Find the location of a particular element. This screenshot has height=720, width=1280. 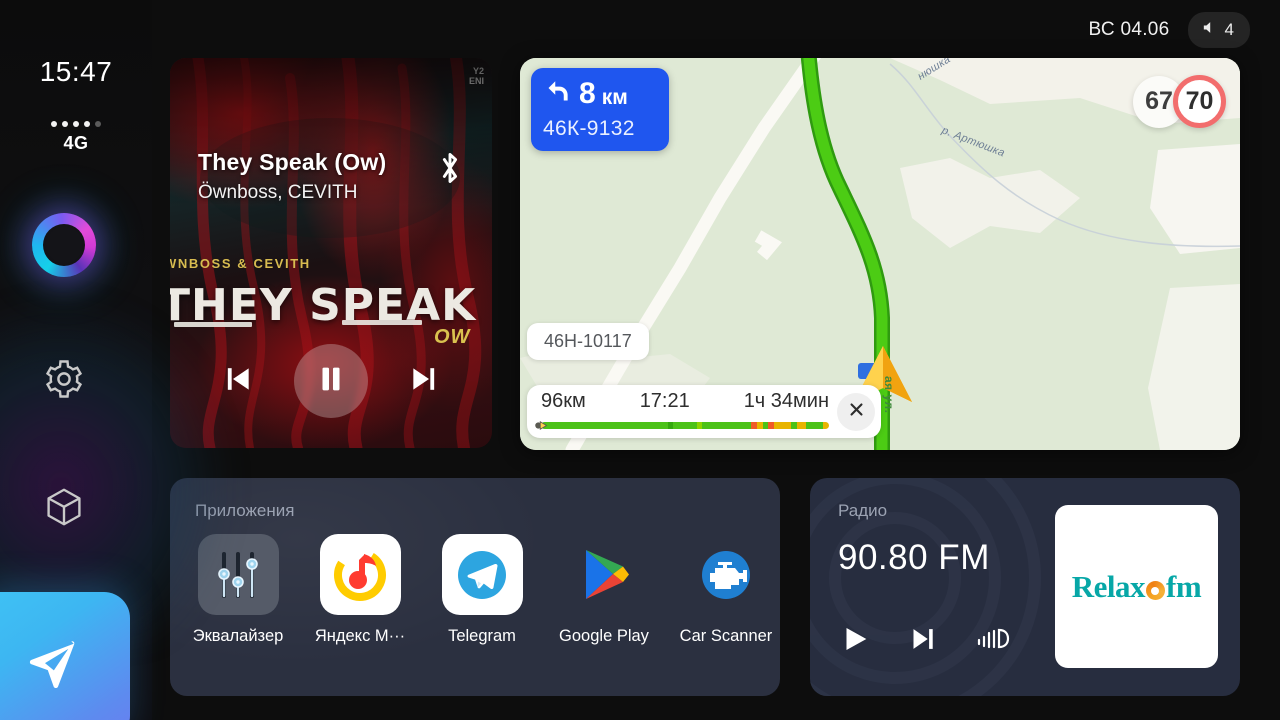

app-label: Telegram is located at coordinates (482, 636).